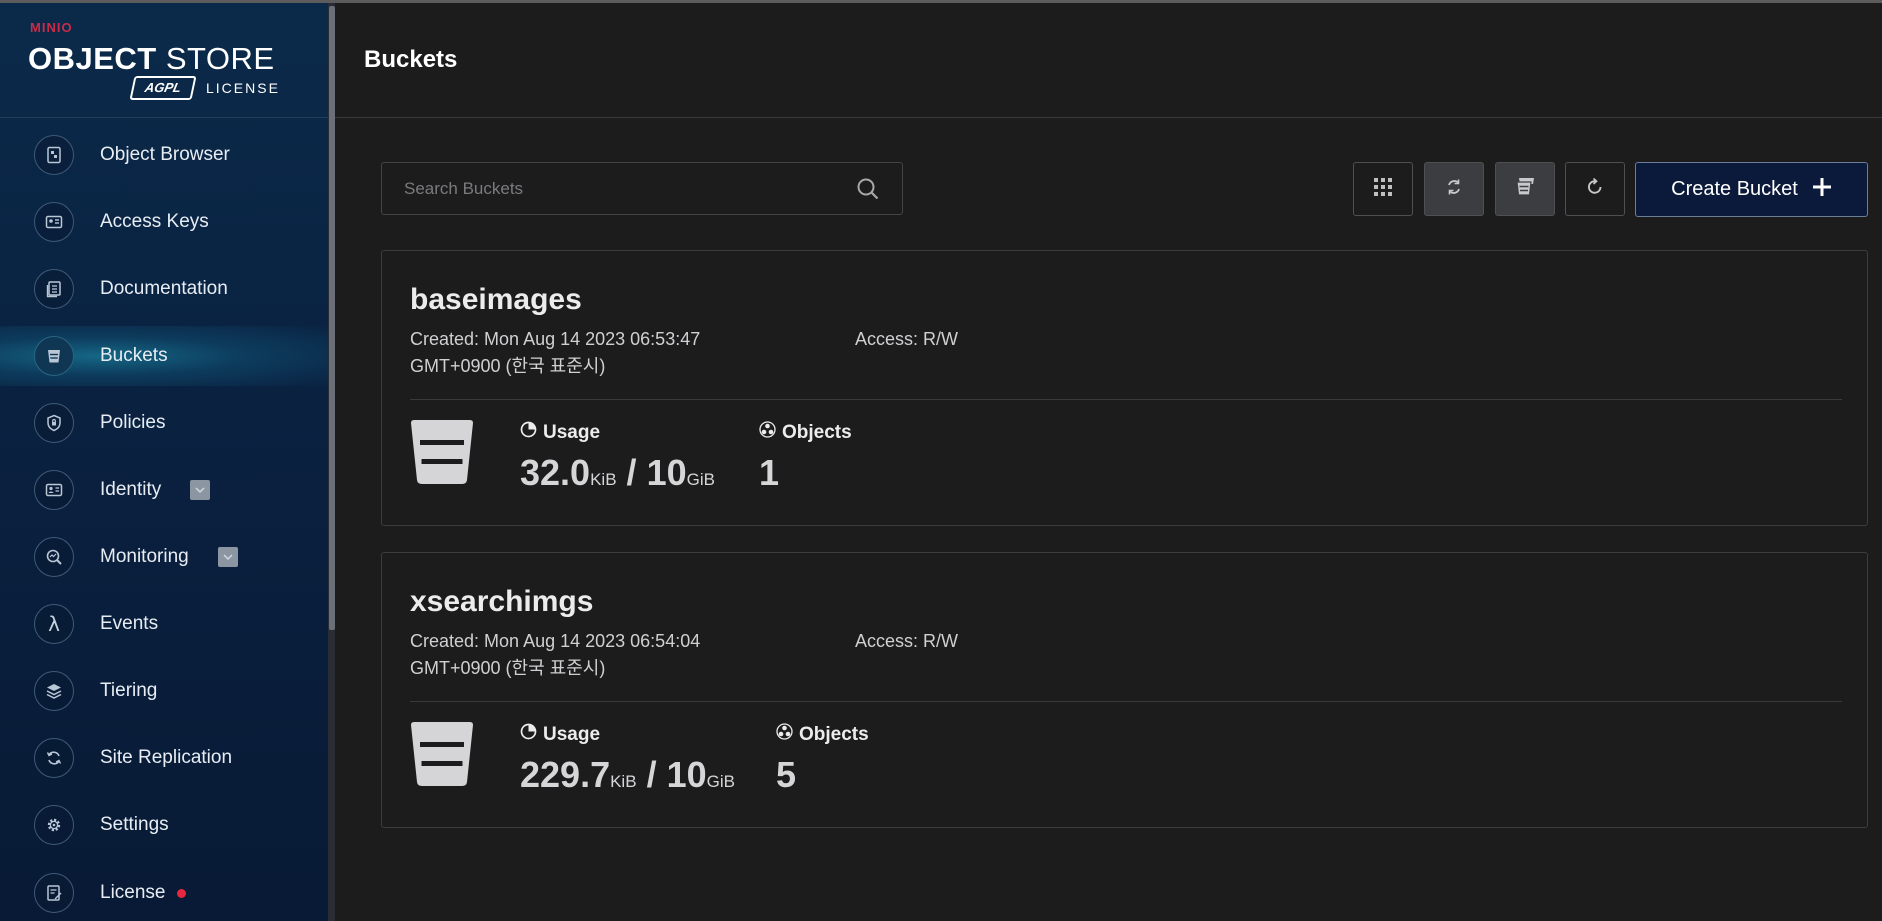 Image resolution: width=1882 pixels, height=921 pixels. Describe the element at coordinates (1822, 189) in the screenshot. I see `plus-icon` at that location.